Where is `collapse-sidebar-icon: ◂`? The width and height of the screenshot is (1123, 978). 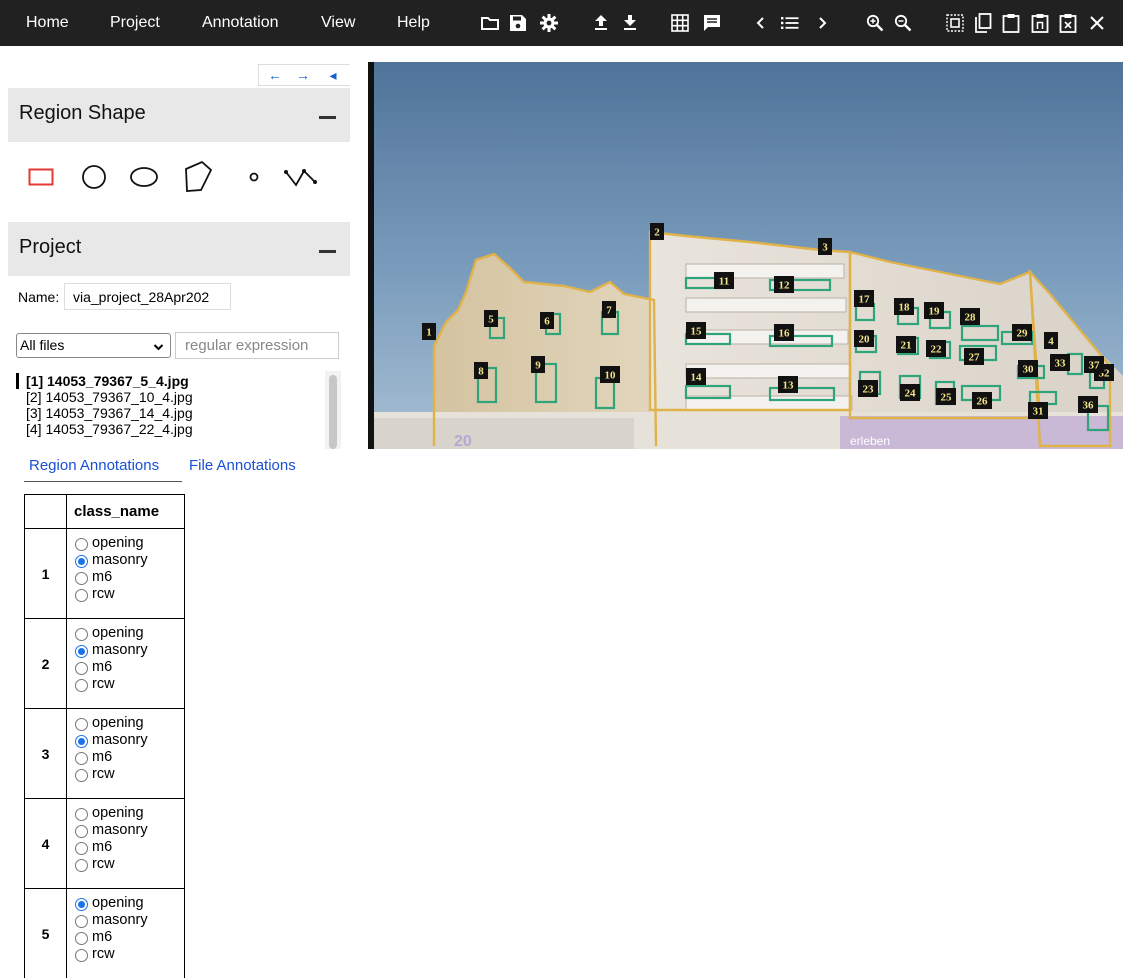
collapse-sidebar-icon: ◂ is located at coordinates (333, 76).